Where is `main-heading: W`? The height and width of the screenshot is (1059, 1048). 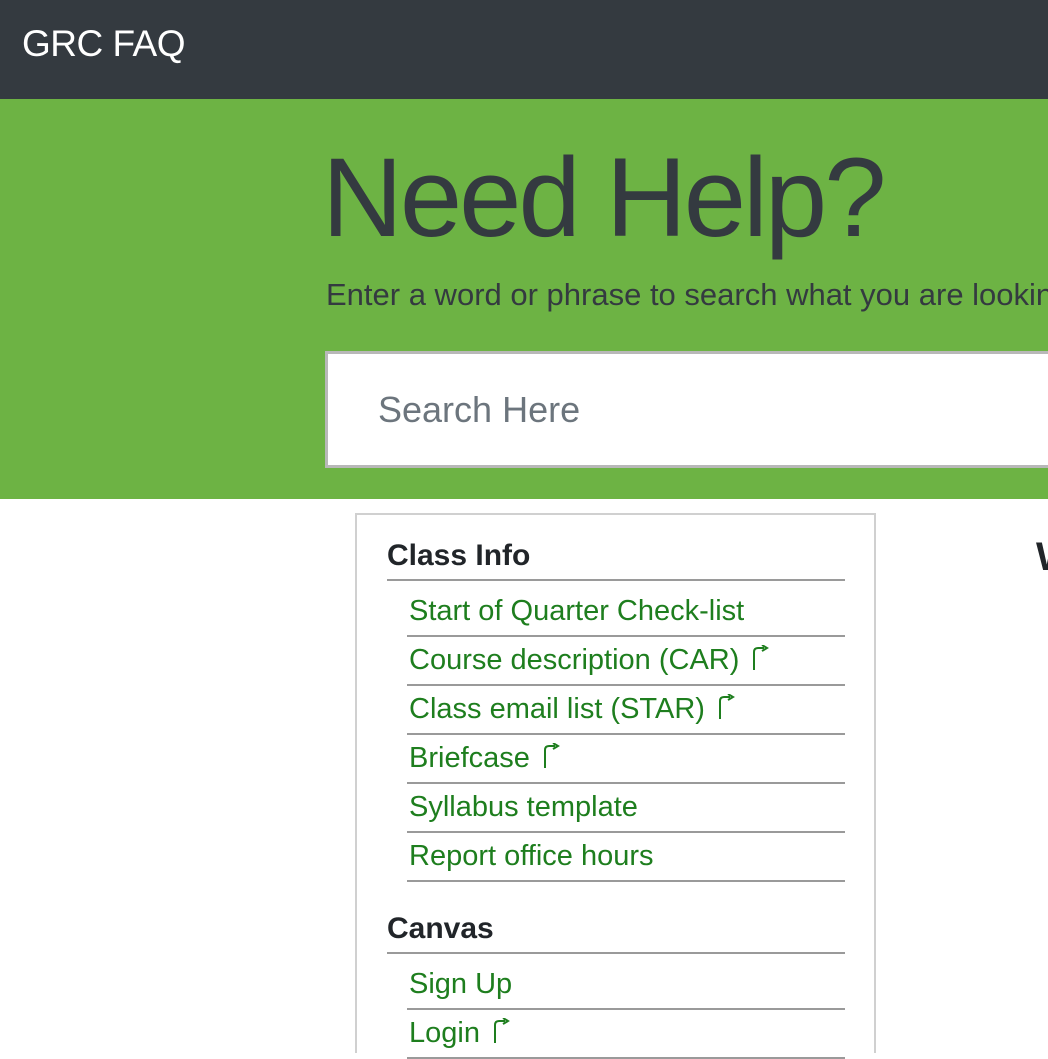
main-heading: W is located at coordinates (1042, 557).